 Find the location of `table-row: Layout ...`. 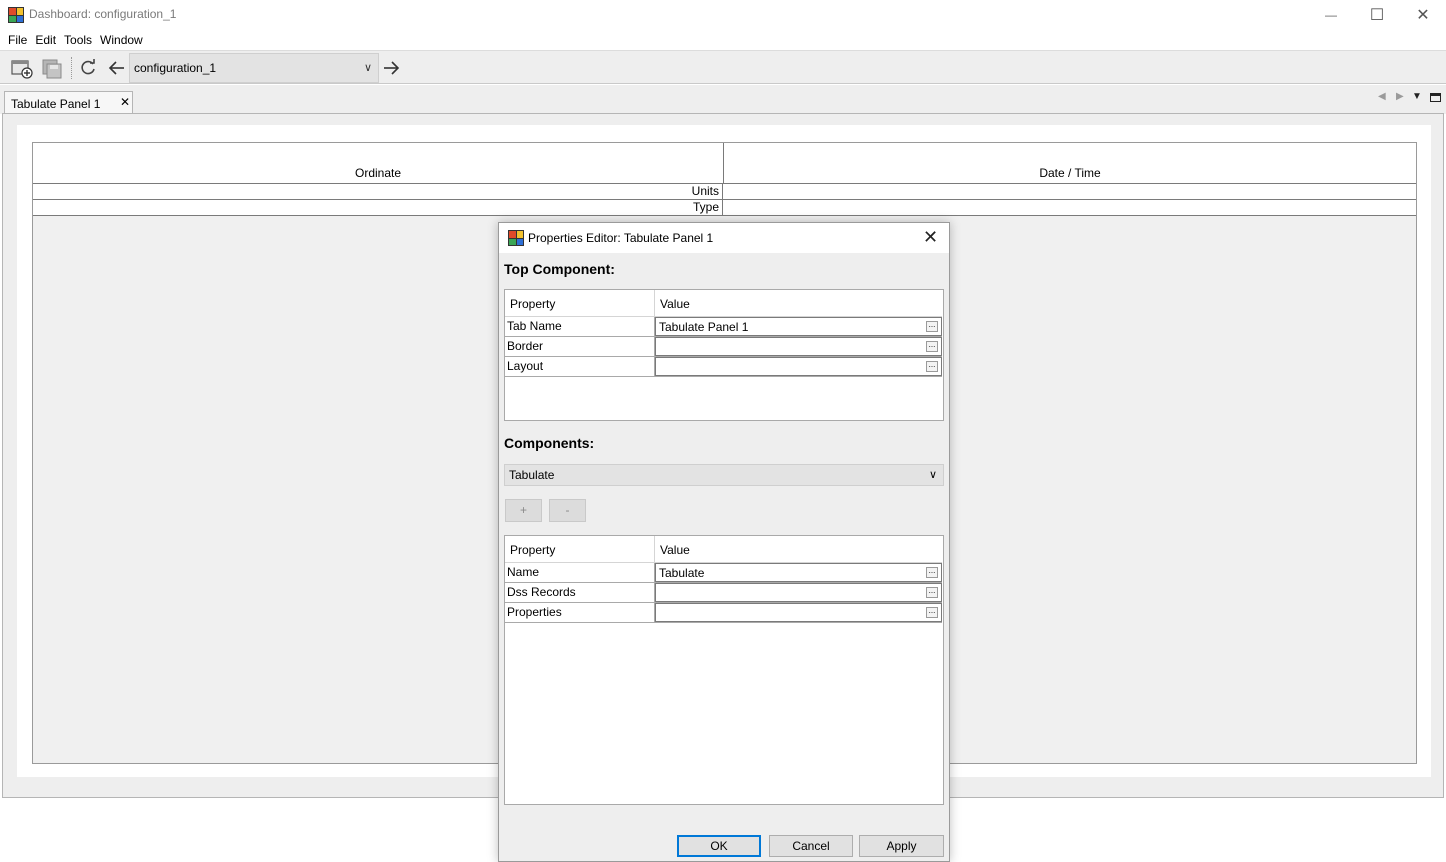

table-row: Layout ... is located at coordinates (723, 367).